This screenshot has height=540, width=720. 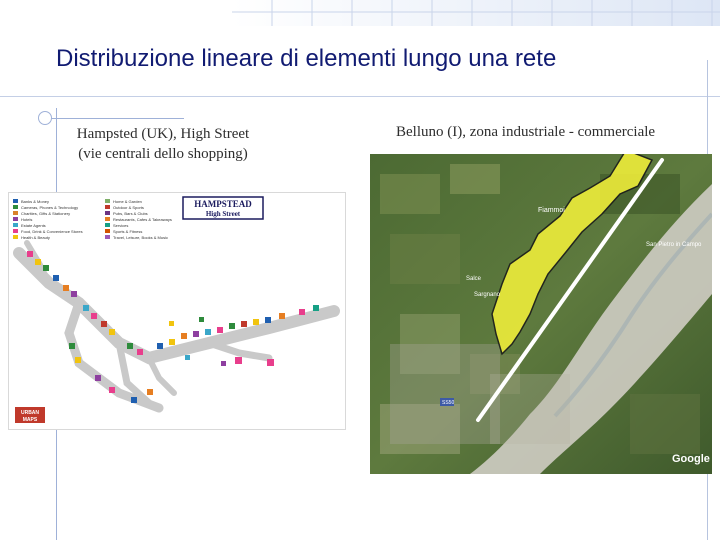 I want to click on legend-item: Health & Beauty, so click(x=35, y=237).